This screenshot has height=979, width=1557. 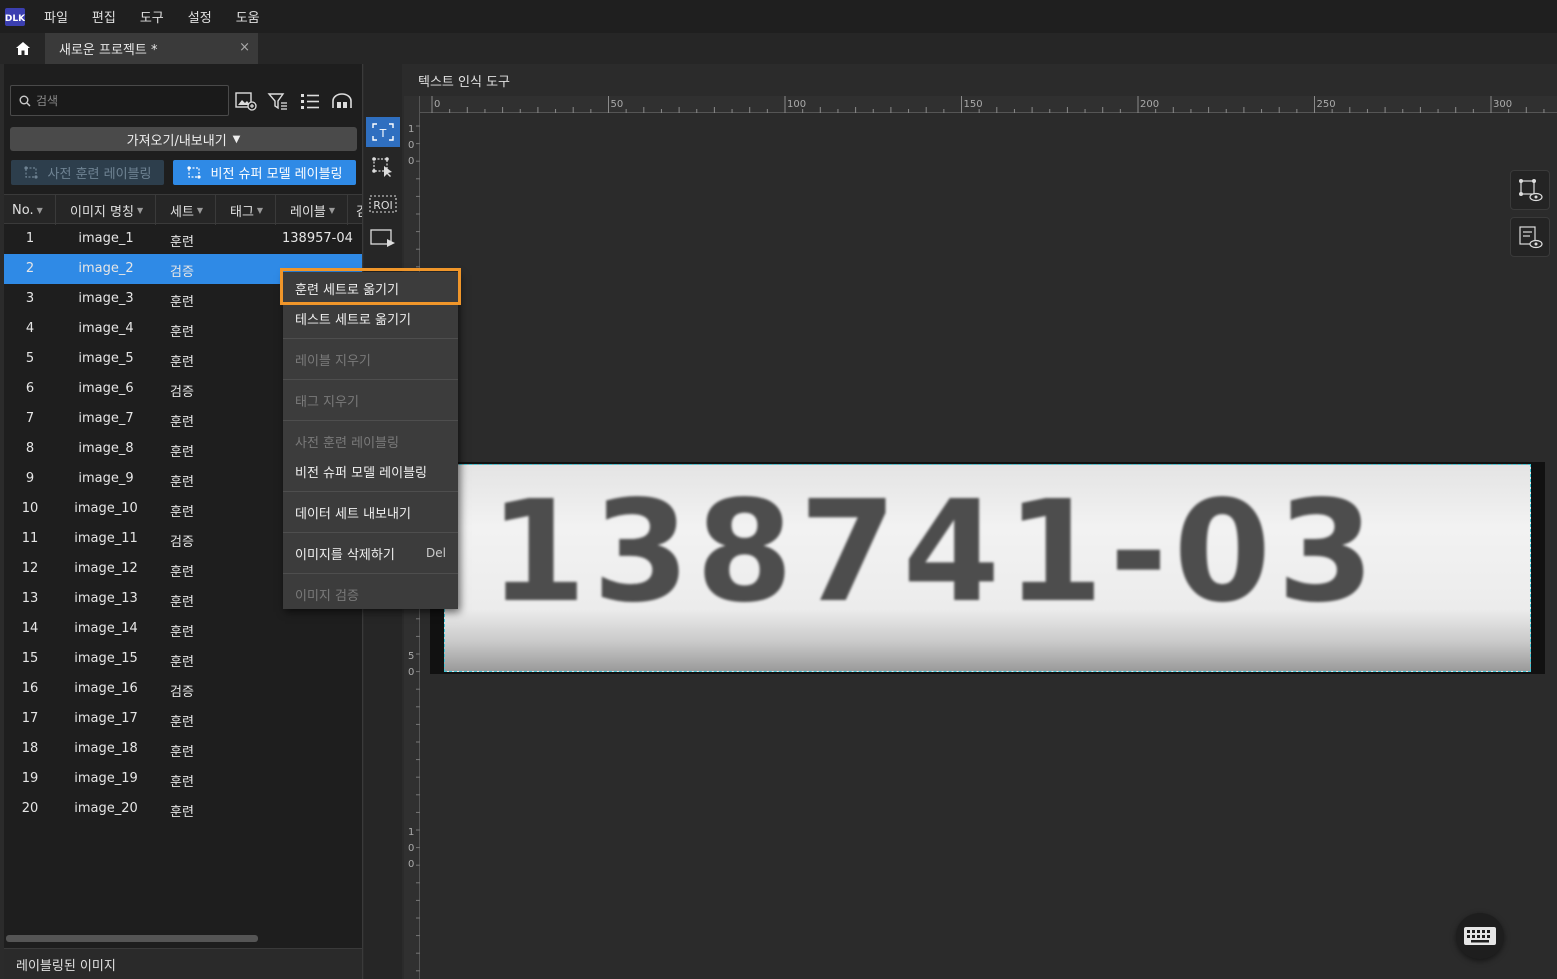 I want to click on column-no: No. ▼, so click(x=30, y=210).